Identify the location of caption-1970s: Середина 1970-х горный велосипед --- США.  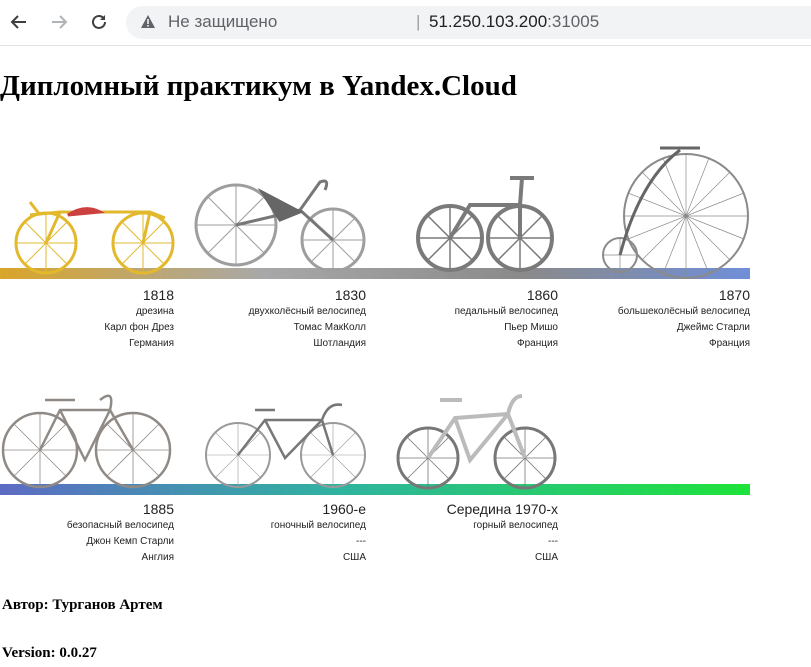
(502, 532).